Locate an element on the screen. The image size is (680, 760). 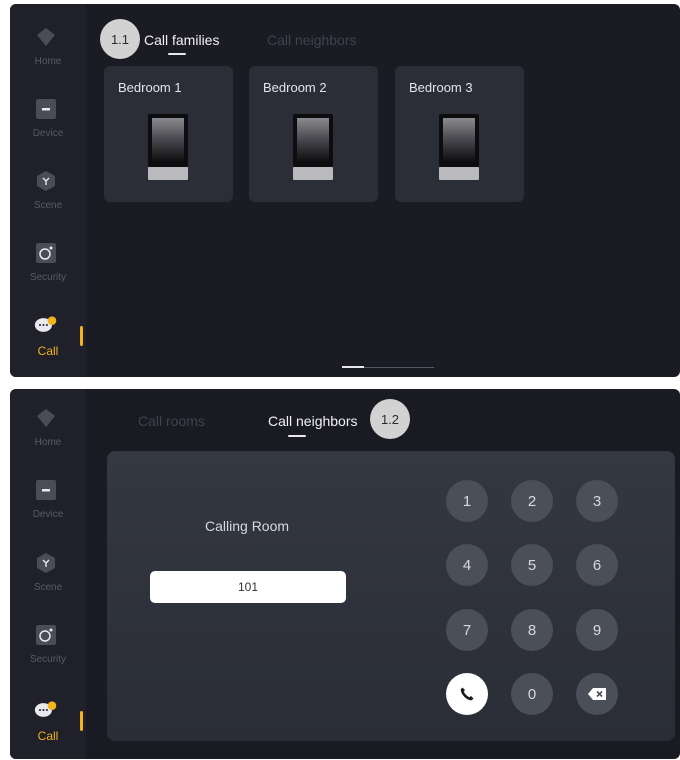
key-3: 3 is located at coordinates (597, 501).